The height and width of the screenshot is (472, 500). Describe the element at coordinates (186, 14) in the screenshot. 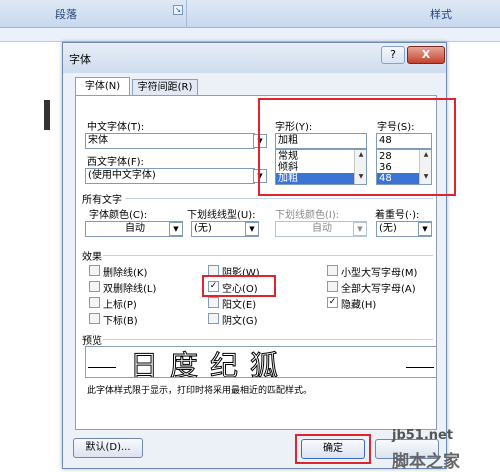

I see `ribbon-separator` at that location.